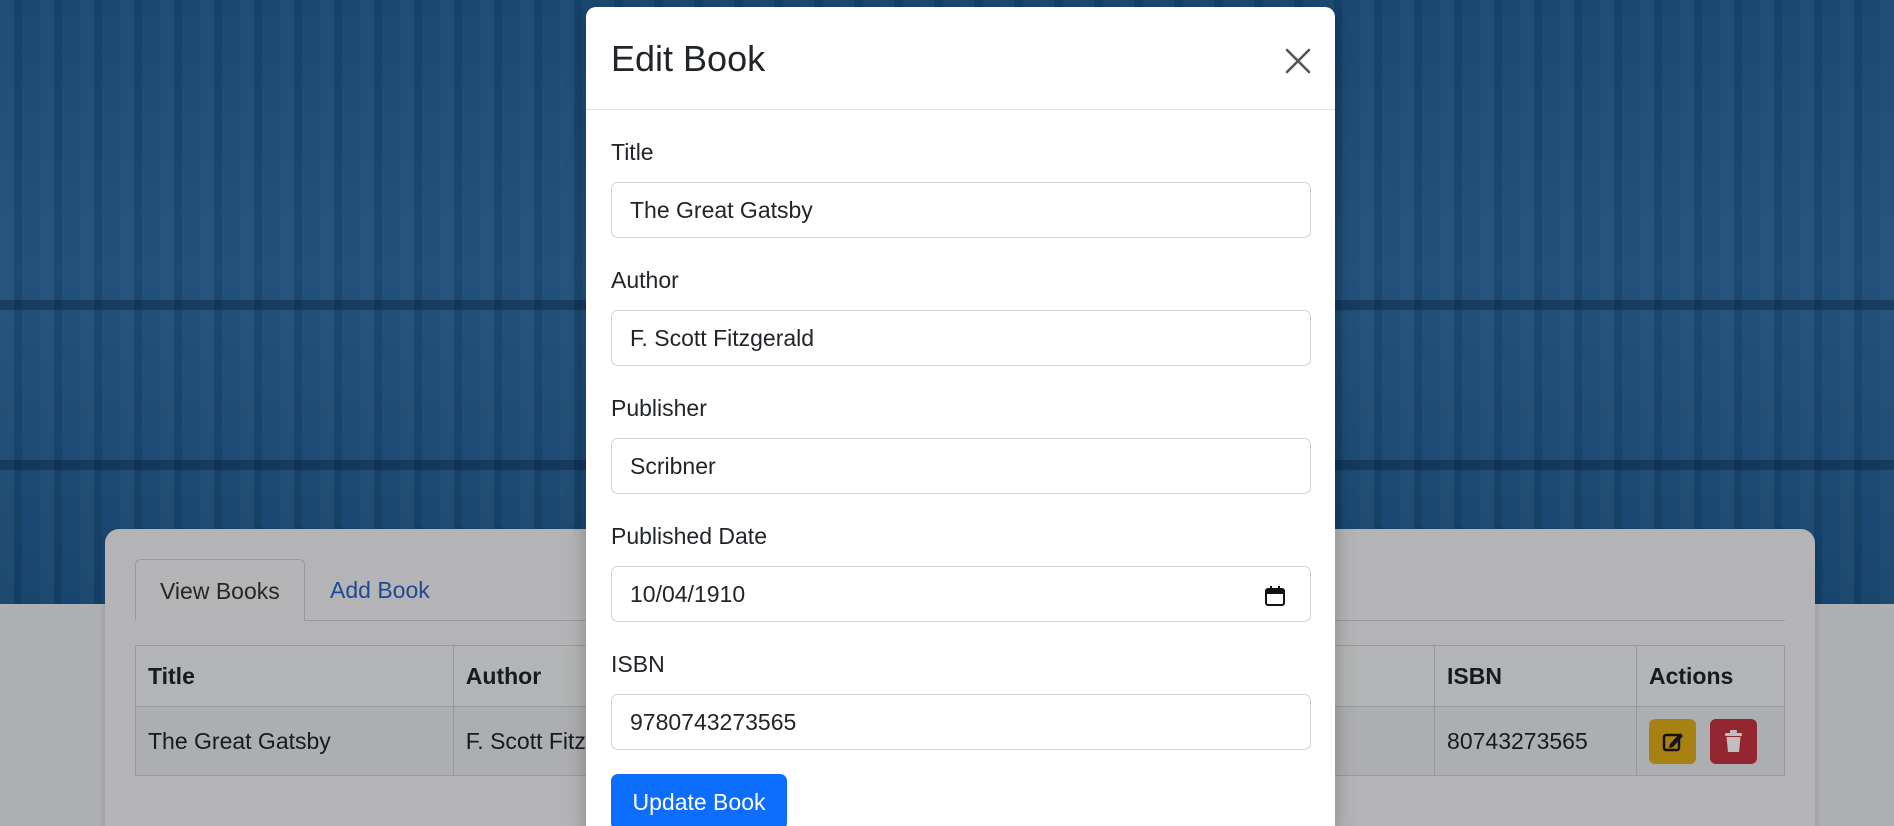 Image resolution: width=1894 pixels, height=826 pixels. Describe the element at coordinates (960, 58) in the screenshot. I see `modal-header: Edit Book` at that location.